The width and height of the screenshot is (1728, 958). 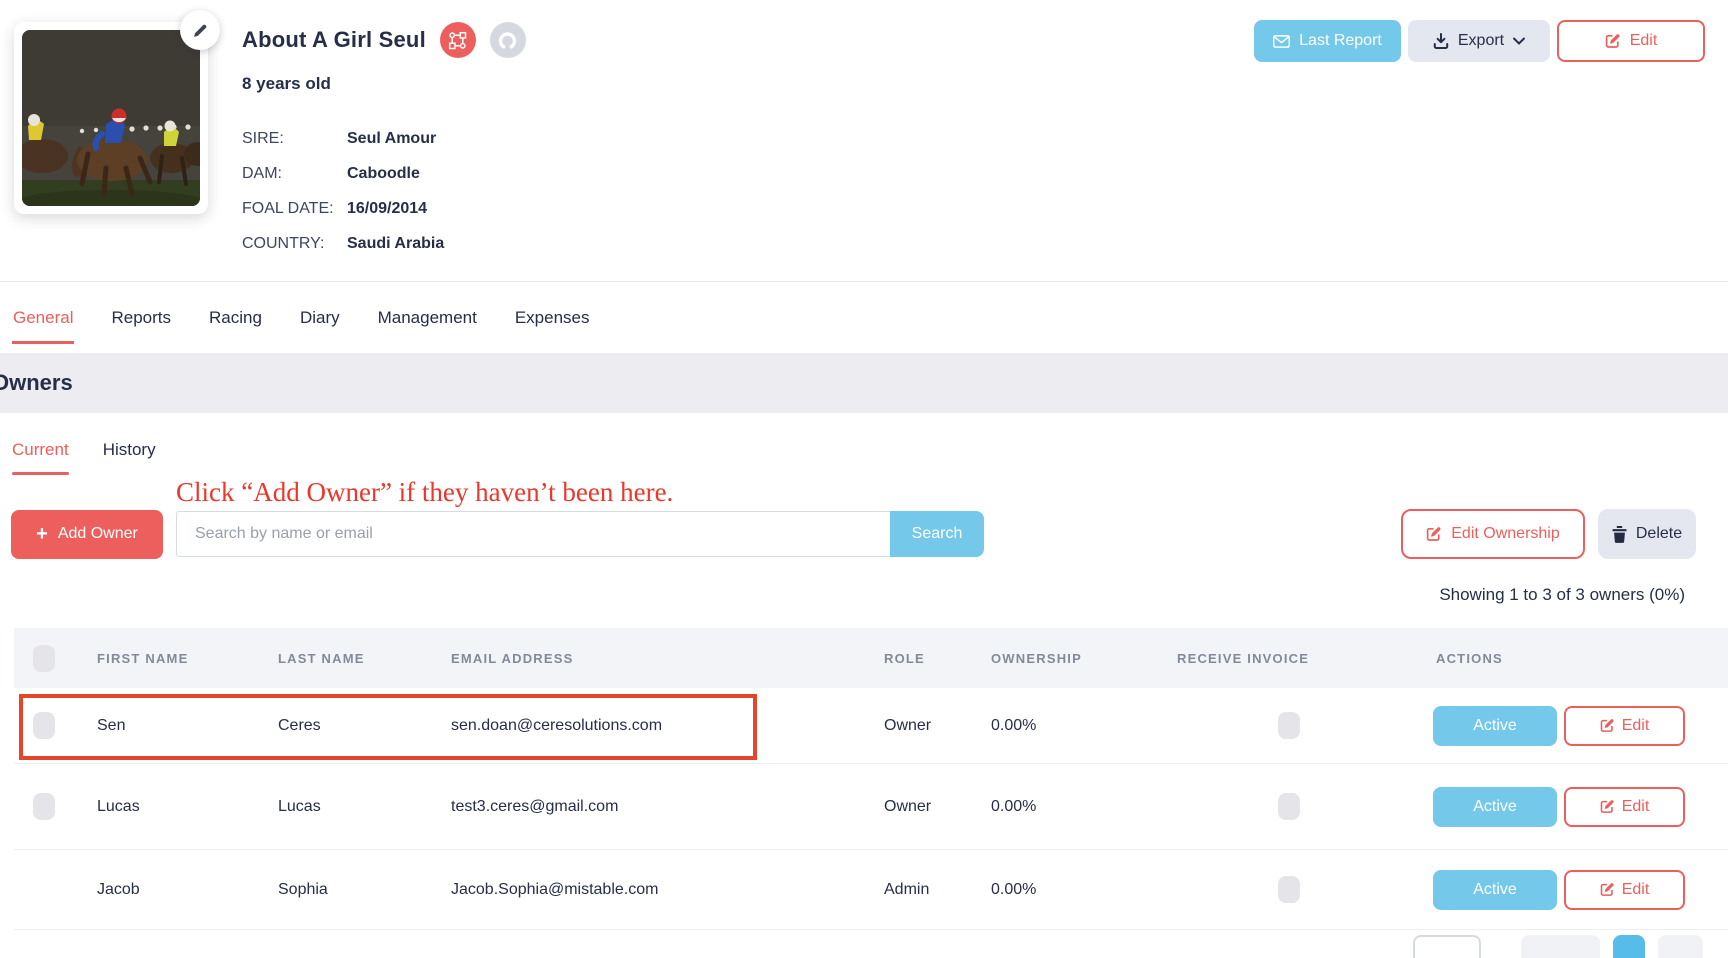 What do you see at coordinates (1562, 594) in the screenshot?
I see `showing-count-text: Showing 1 to 3 of 3 owners (0%)` at bounding box center [1562, 594].